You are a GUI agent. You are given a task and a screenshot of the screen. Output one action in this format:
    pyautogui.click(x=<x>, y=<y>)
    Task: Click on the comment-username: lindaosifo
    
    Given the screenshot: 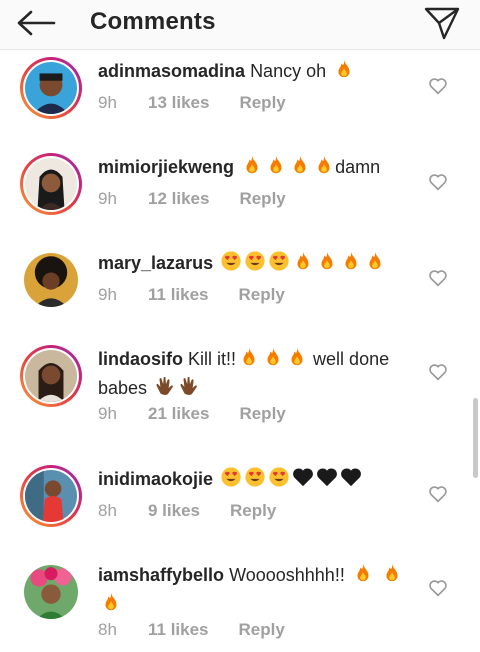 What is the action you would take?
    pyautogui.click(x=140, y=359)
    